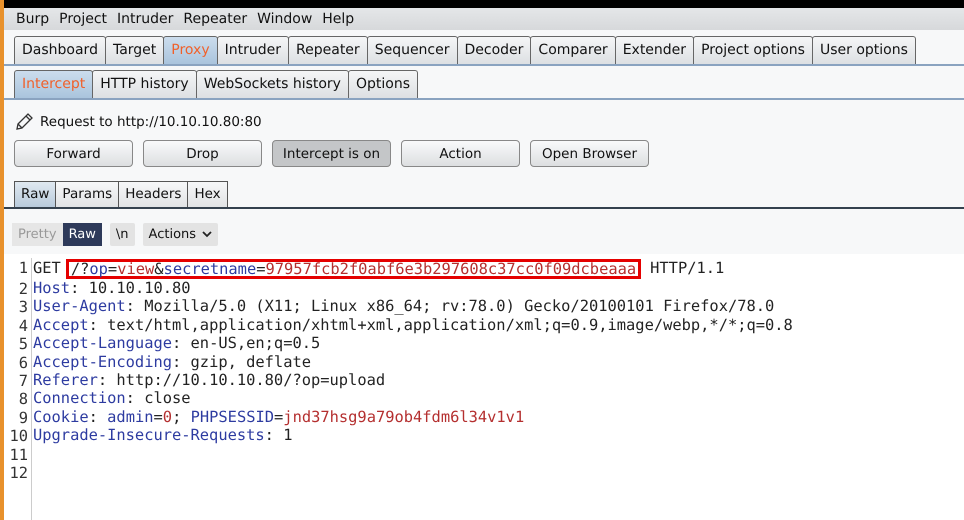 The image size is (964, 520). Describe the element at coordinates (279, 417) in the screenshot. I see `code-line: Cookie: admin=0; PHPSESSID=jnd37hsg9a79ob4fdm6l34v1v1` at that location.